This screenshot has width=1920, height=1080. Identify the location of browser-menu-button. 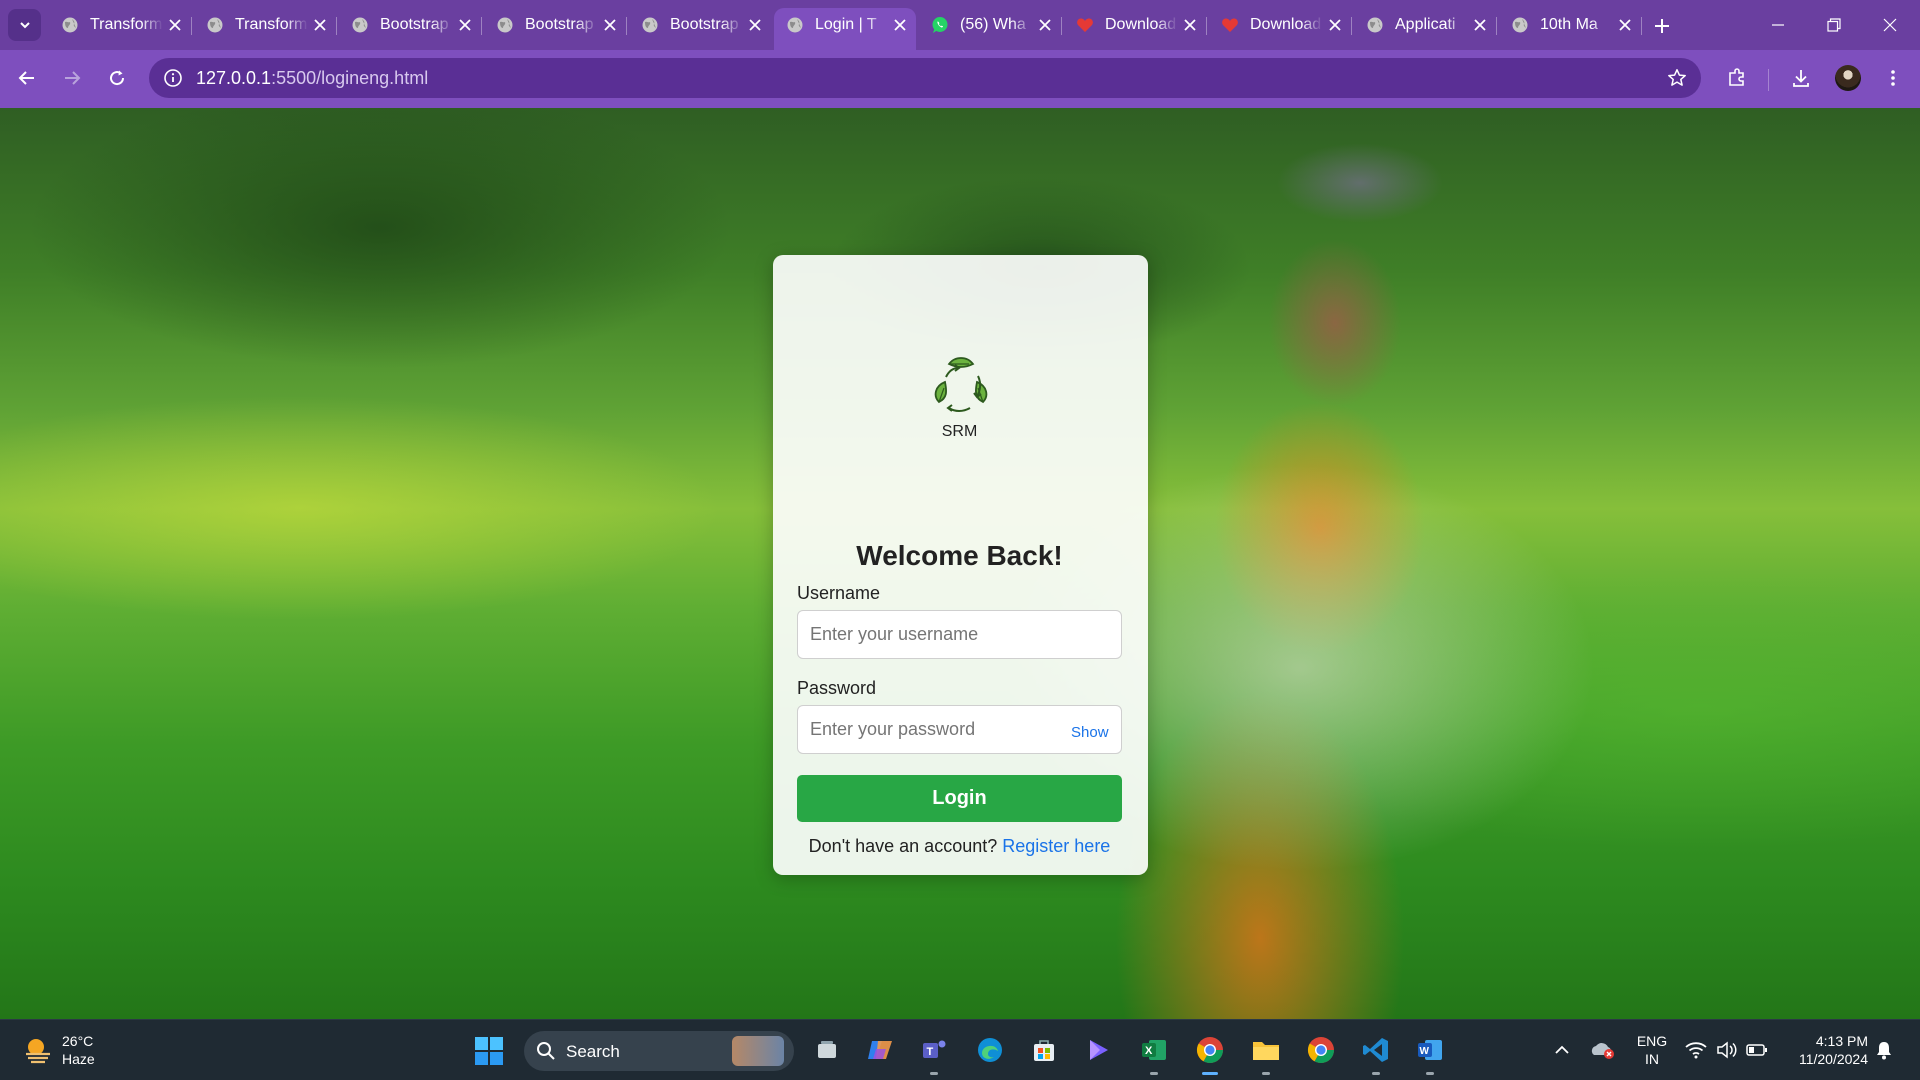
(1893, 78).